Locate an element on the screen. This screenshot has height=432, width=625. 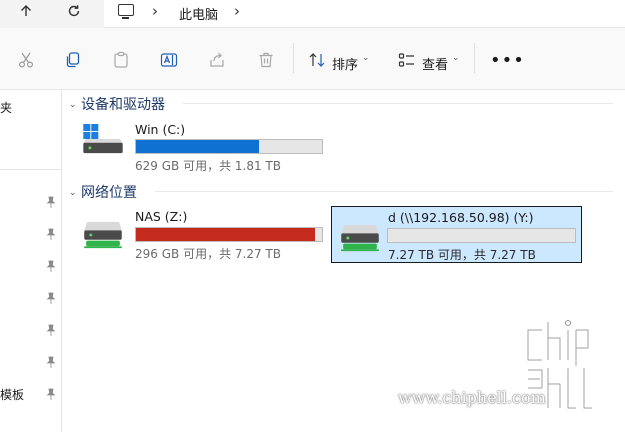
paste-icon is located at coordinates (121, 60).